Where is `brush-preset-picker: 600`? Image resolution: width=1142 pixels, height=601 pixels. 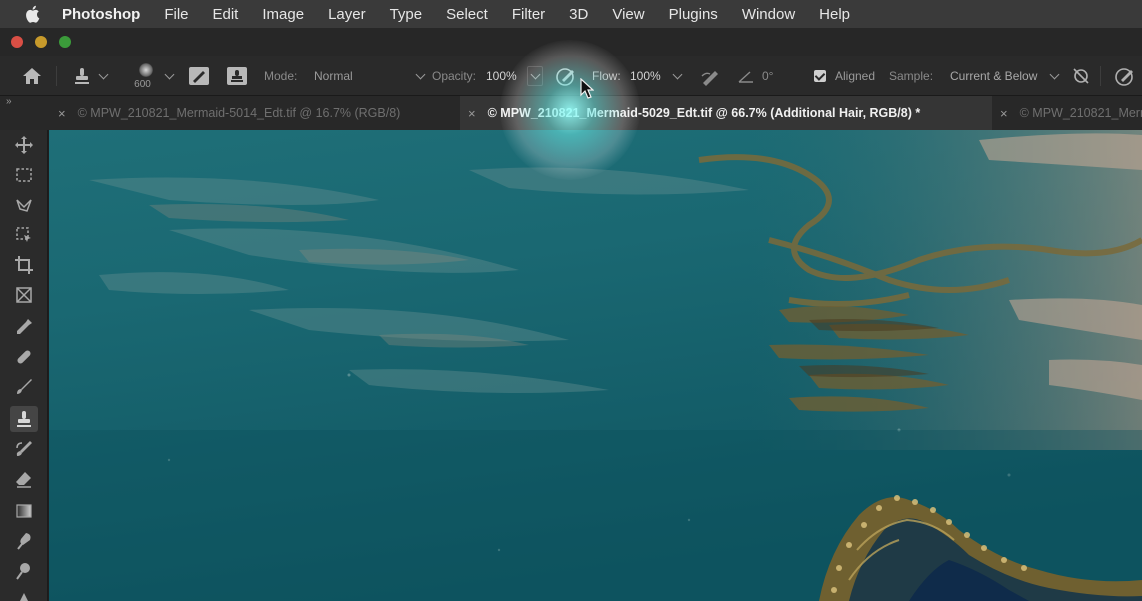 brush-preset-picker: 600 is located at coordinates (142, 76).